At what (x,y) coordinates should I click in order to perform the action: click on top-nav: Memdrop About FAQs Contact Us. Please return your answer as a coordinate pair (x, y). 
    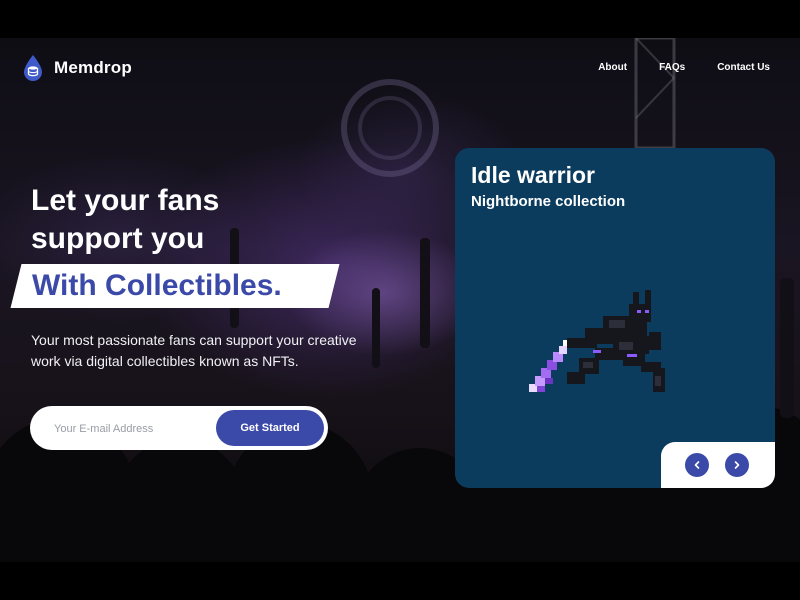
    Looking at the image, I should click on (396, 70).